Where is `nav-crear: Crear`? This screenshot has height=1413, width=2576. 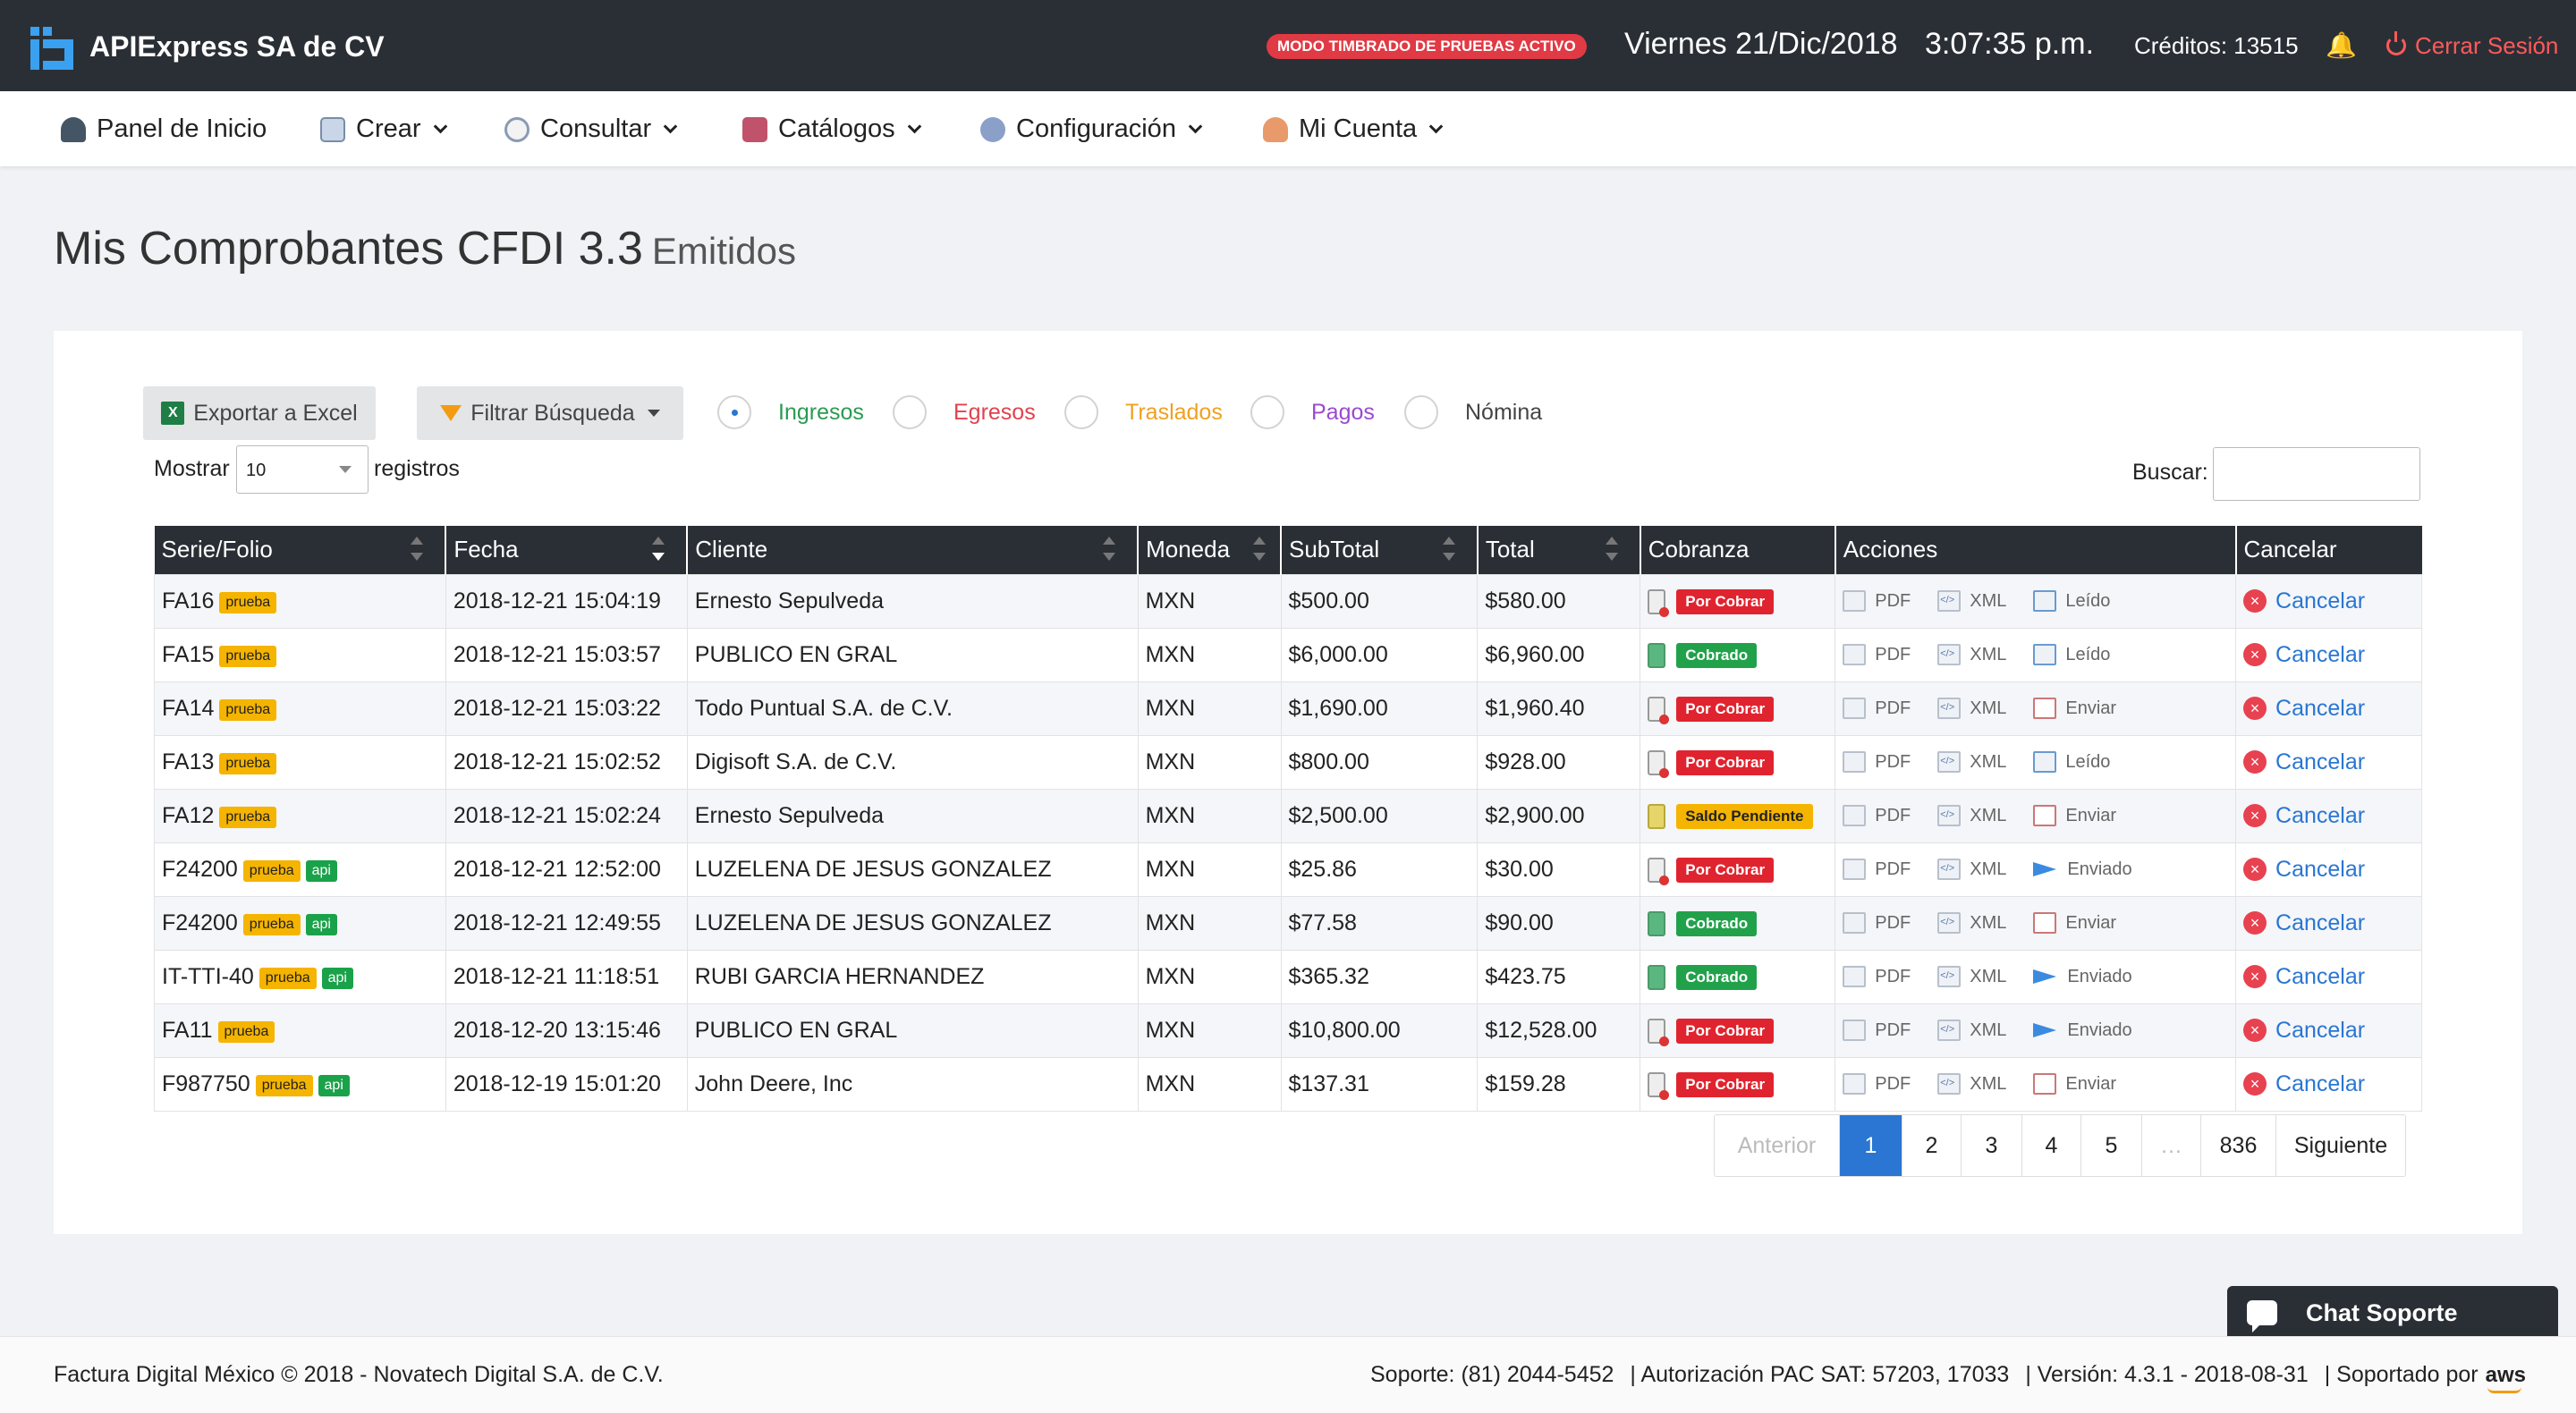
nav-crear: Crear is located at coordinates (383, 129).